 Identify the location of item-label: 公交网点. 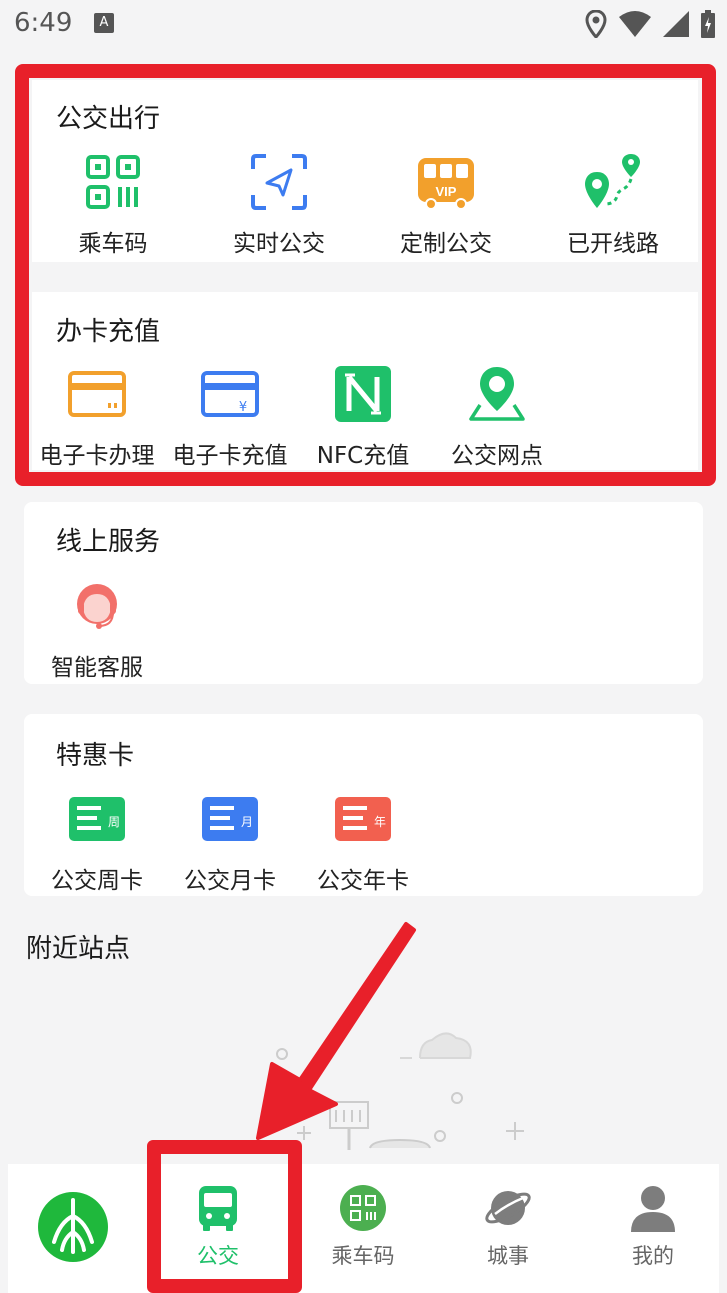
(497, 456).